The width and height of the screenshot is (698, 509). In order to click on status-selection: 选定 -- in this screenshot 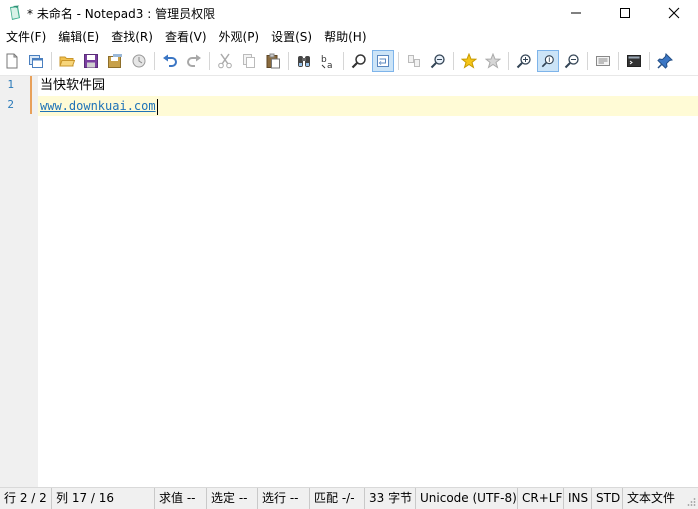, I will do `click(232, 498)`.